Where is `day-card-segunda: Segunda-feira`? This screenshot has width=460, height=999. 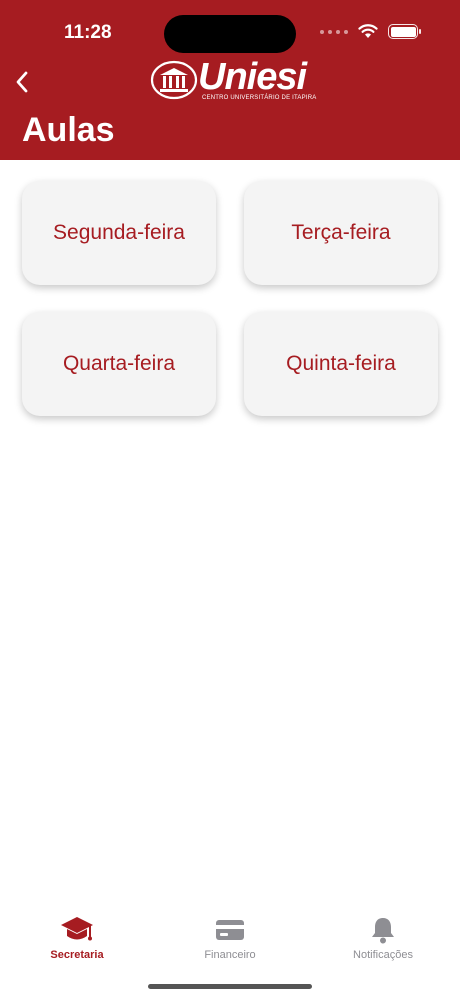 day-card-segunda: Segunda-feira is located at coordinates (119, 233).